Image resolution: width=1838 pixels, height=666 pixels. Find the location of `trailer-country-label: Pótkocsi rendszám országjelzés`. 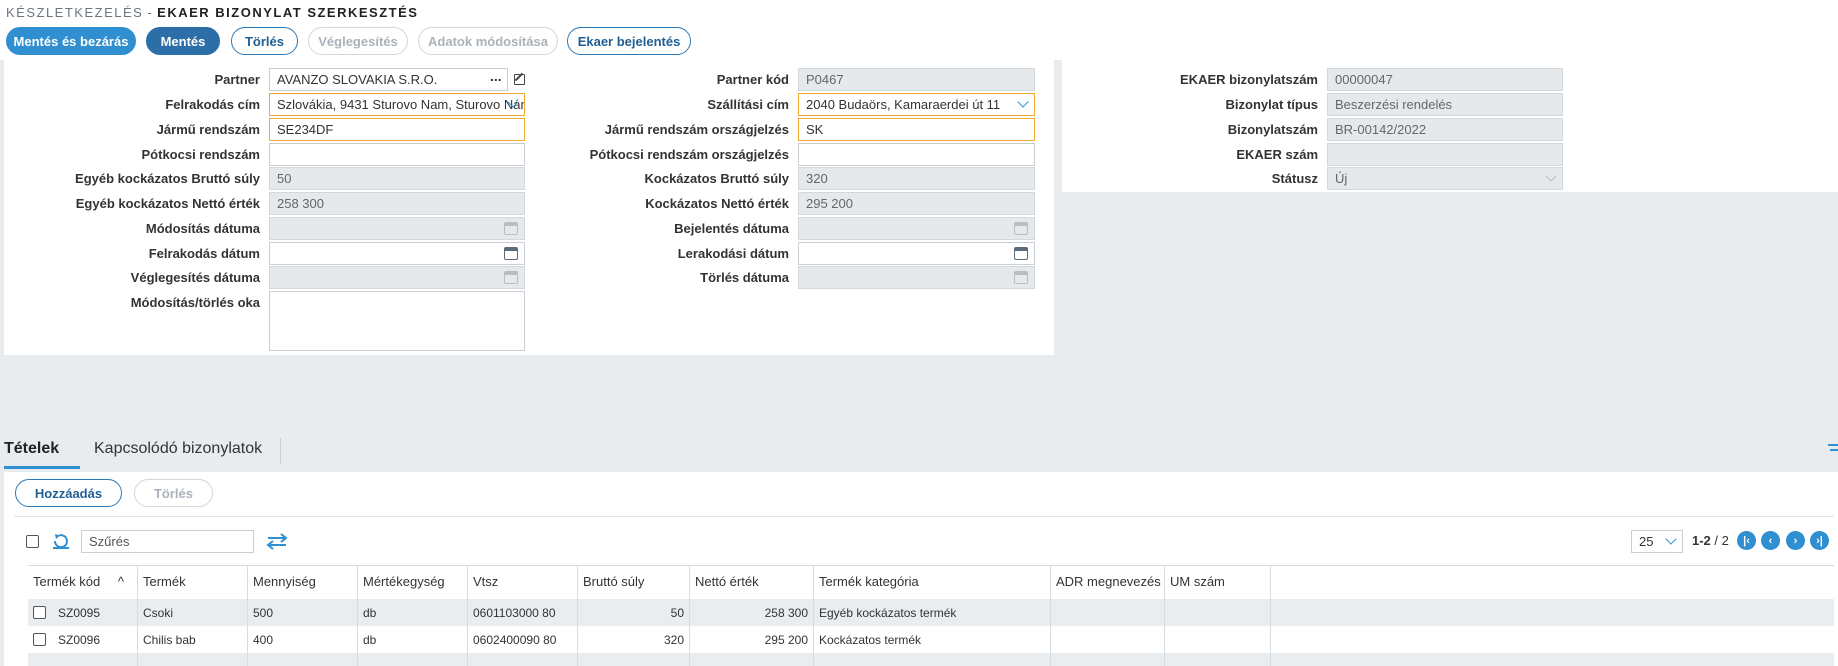

trailer-country-label: Pótkocsi rendszám országjelzés is located at coordinates (689, 154).